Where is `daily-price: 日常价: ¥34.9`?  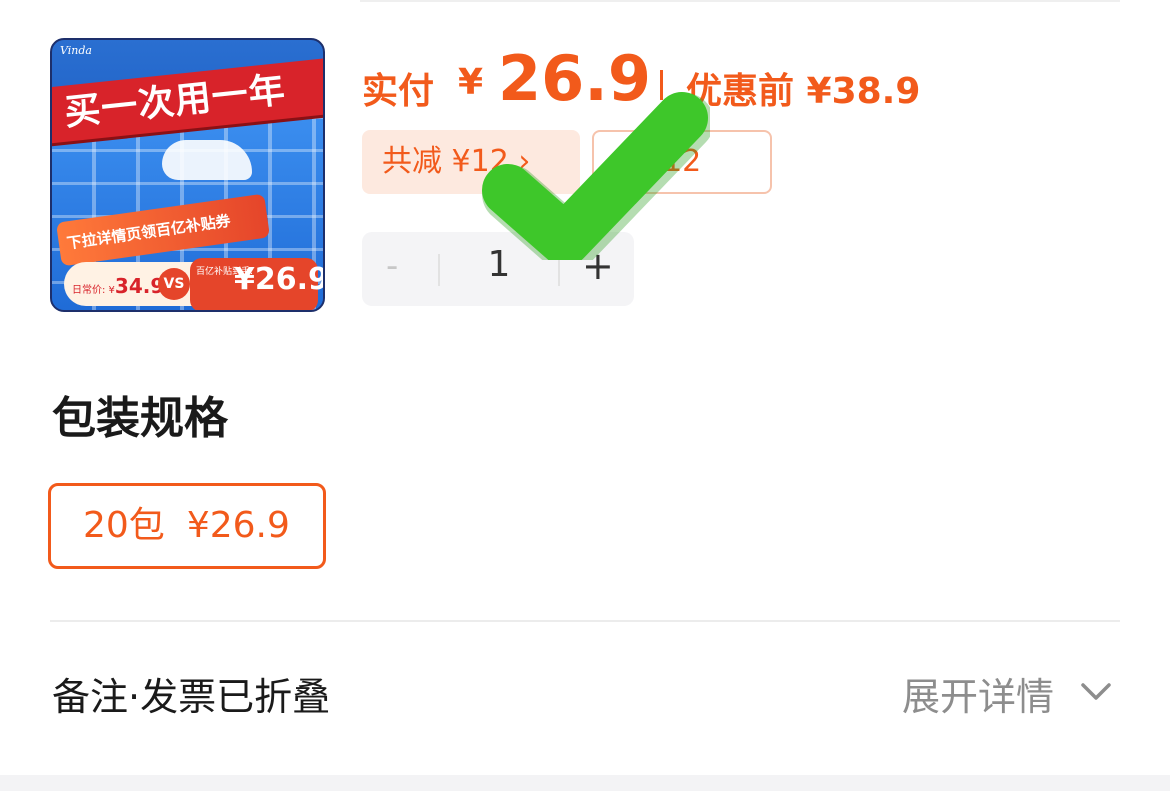
daily-price: 日常价: ¥34.9 is located at coordinates (118, 288).